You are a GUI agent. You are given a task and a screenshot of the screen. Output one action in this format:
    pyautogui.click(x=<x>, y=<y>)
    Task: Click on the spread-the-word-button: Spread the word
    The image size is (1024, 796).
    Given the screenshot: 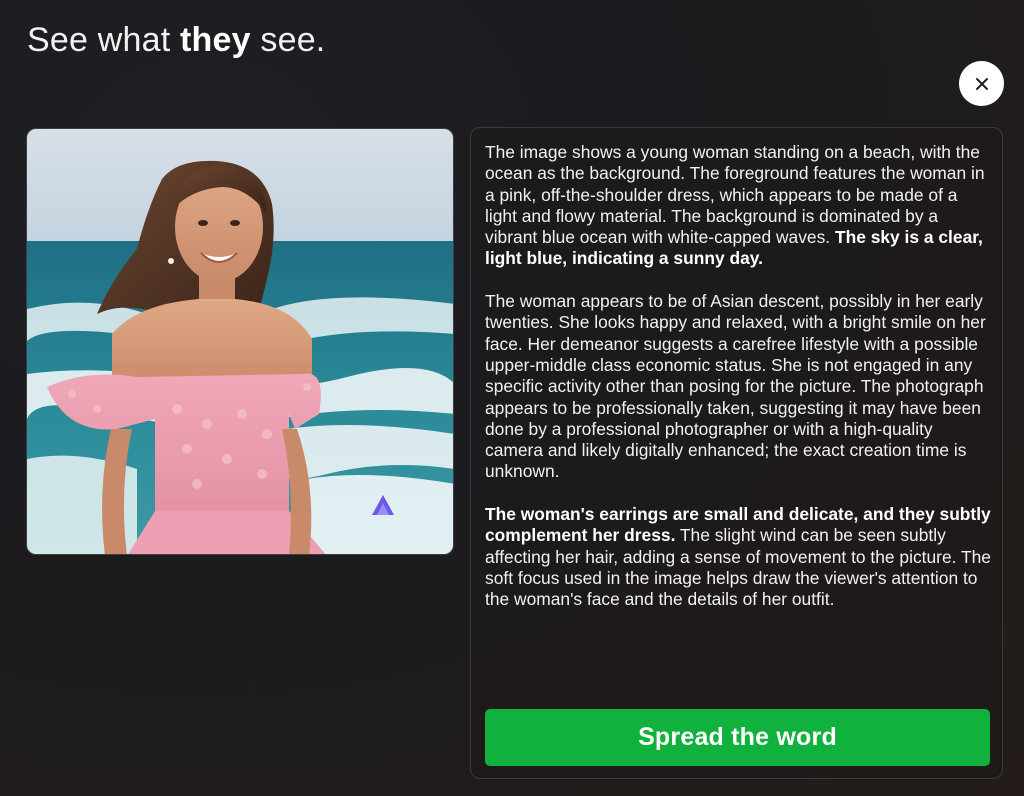 What is the action you would take?
    pyautogui.click(x=737, y=737)
    